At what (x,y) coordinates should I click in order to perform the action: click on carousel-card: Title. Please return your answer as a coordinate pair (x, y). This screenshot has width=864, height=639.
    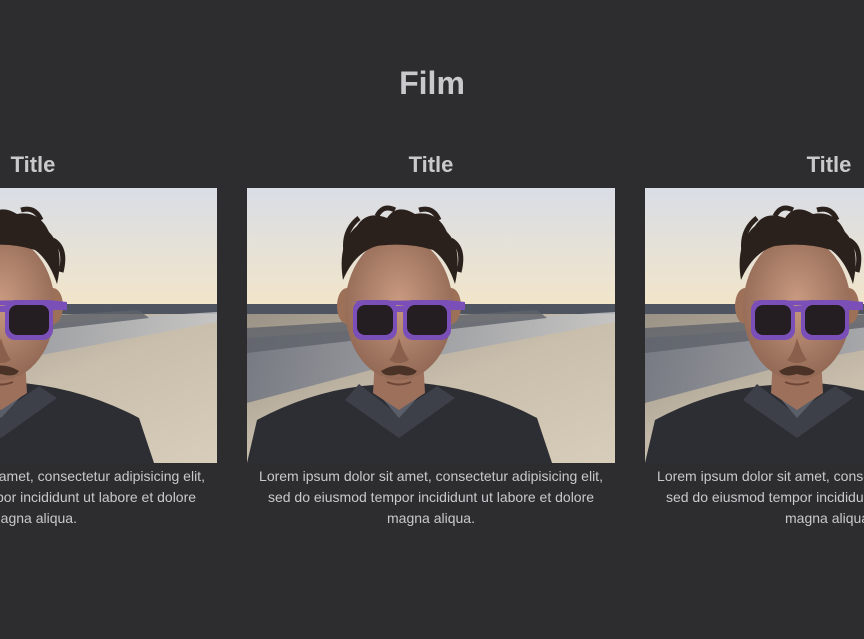
    Looking at the image, I should click on (108, 339).